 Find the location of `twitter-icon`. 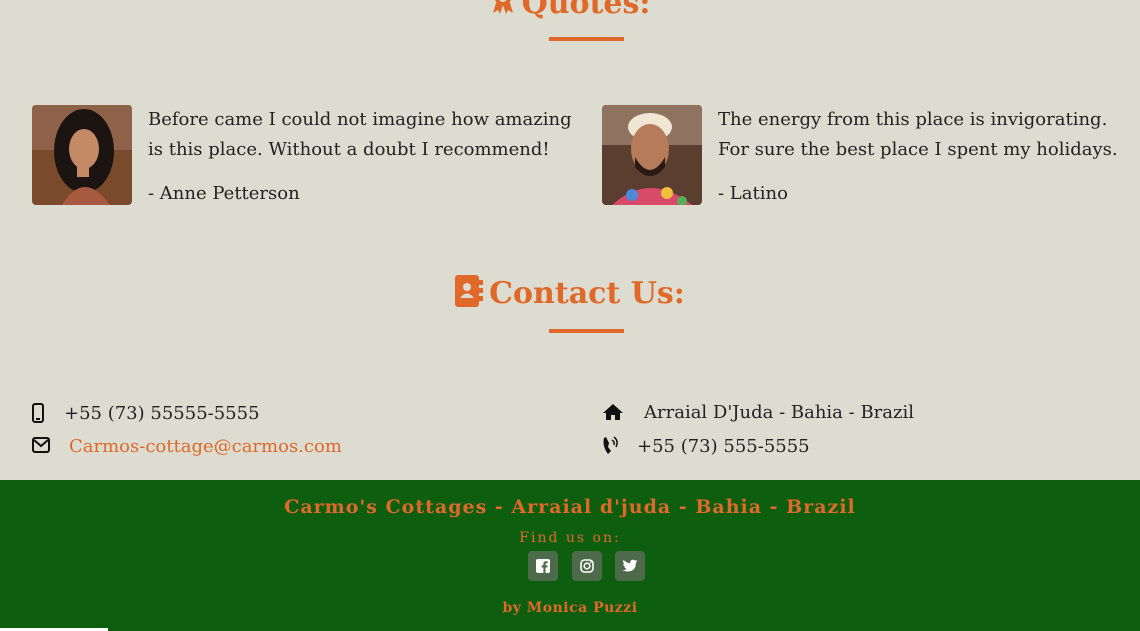

twitter-icon is located at coordinates (630, 566).